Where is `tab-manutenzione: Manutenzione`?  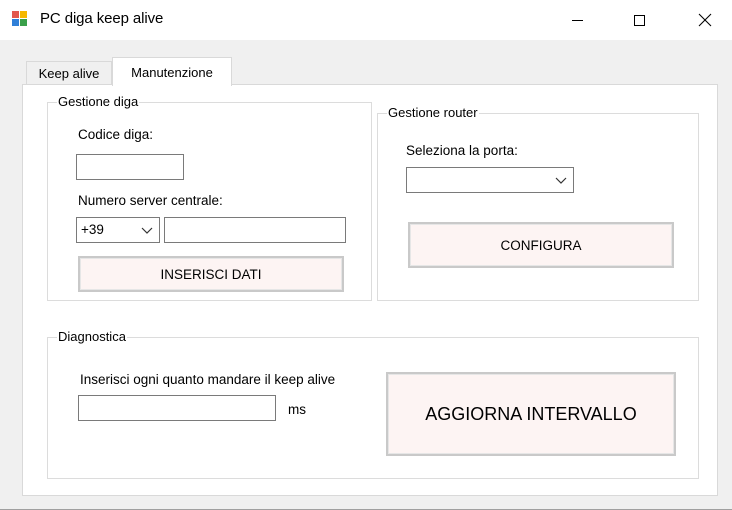 tab-manutenzione: Manutenzione is located at coordinates (172, 71).